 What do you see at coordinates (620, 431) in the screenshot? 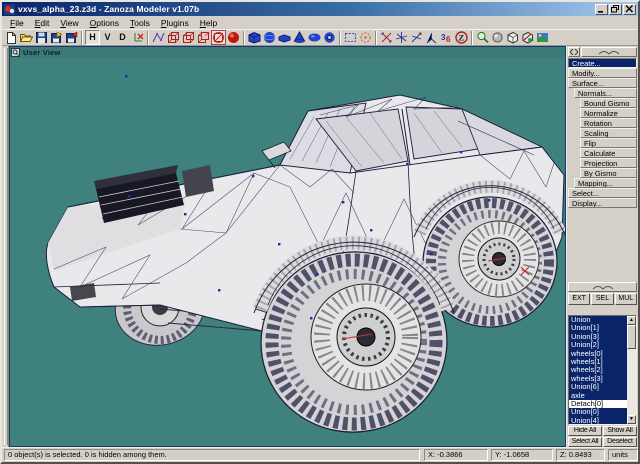
I see `show-all-button: Show All` at bounding box center [620, 431].